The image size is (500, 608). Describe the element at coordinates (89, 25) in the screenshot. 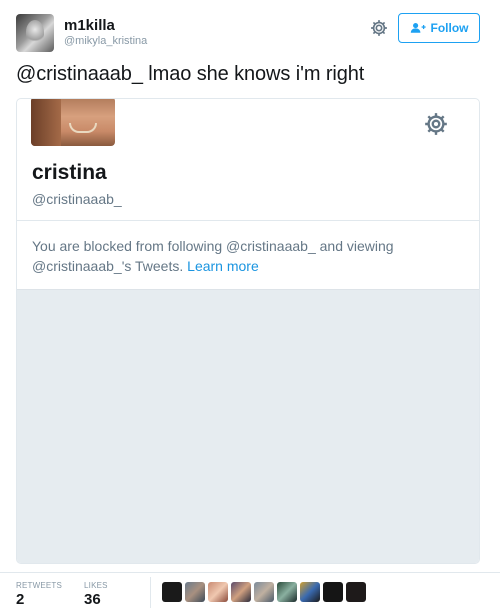

I see `author-display-name: m1killa` at that location.